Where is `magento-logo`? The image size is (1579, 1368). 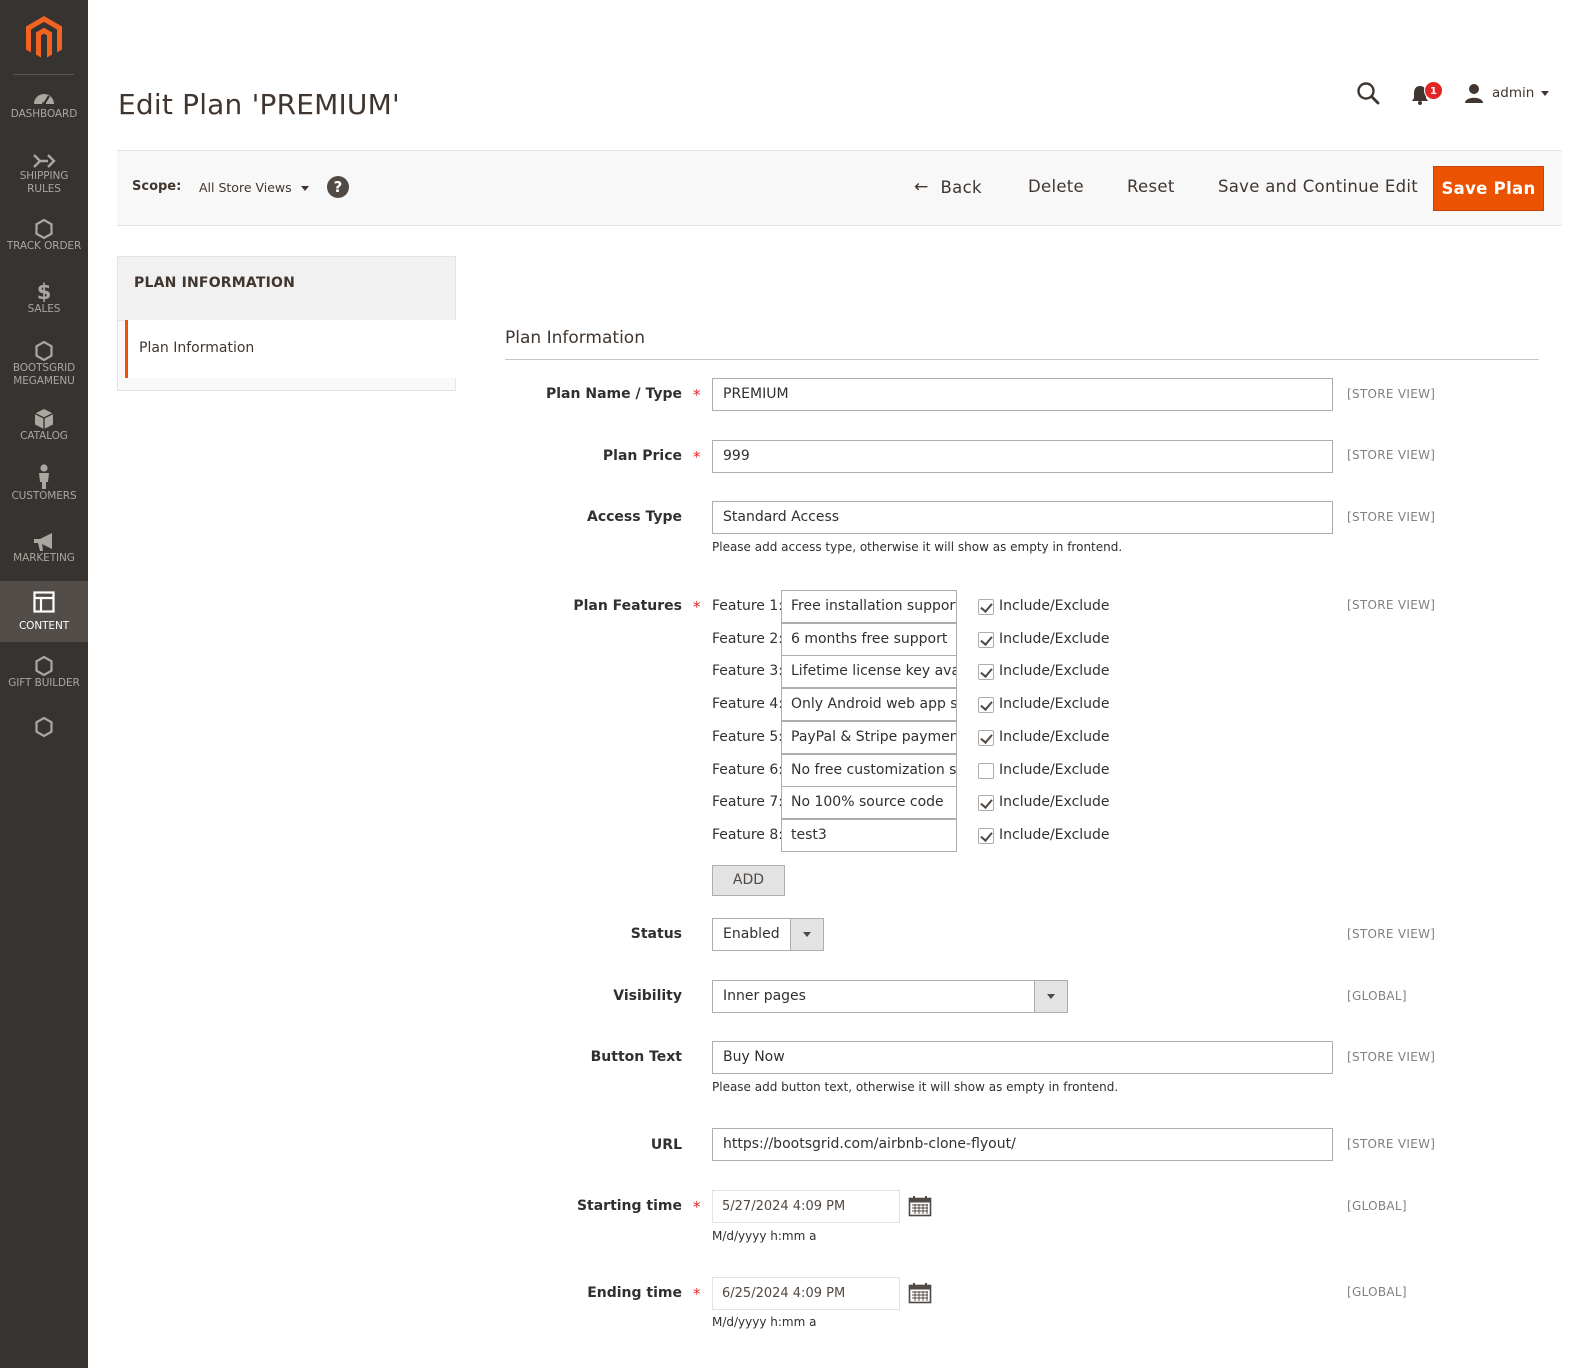
magento-logo is located at coordinates (44, 38).